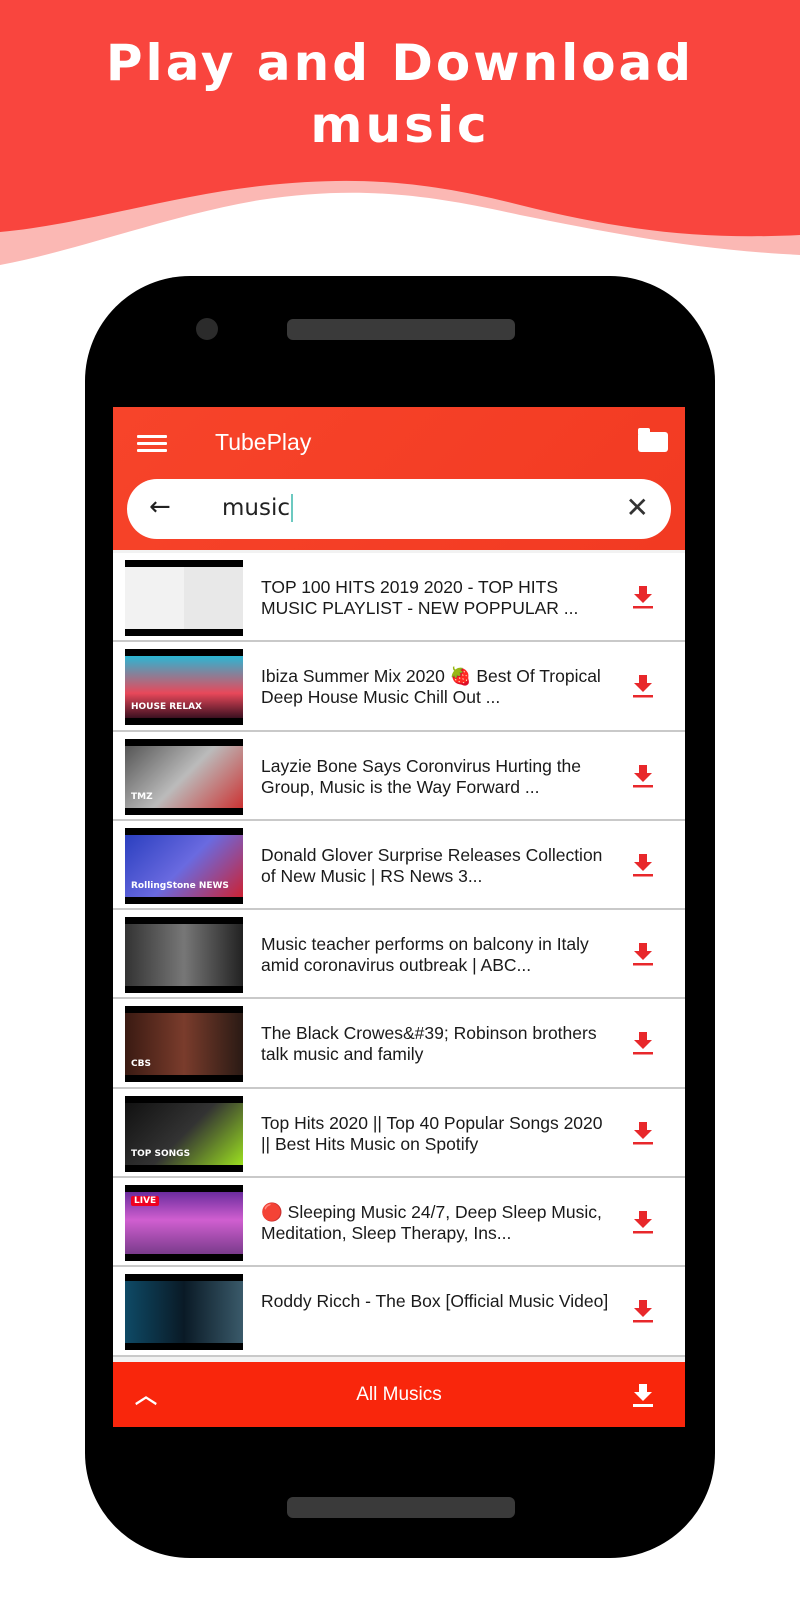 The image size is (800, 1600). I want to click on thumbnail-label: RollingStone NEWS, so click(180, 885).